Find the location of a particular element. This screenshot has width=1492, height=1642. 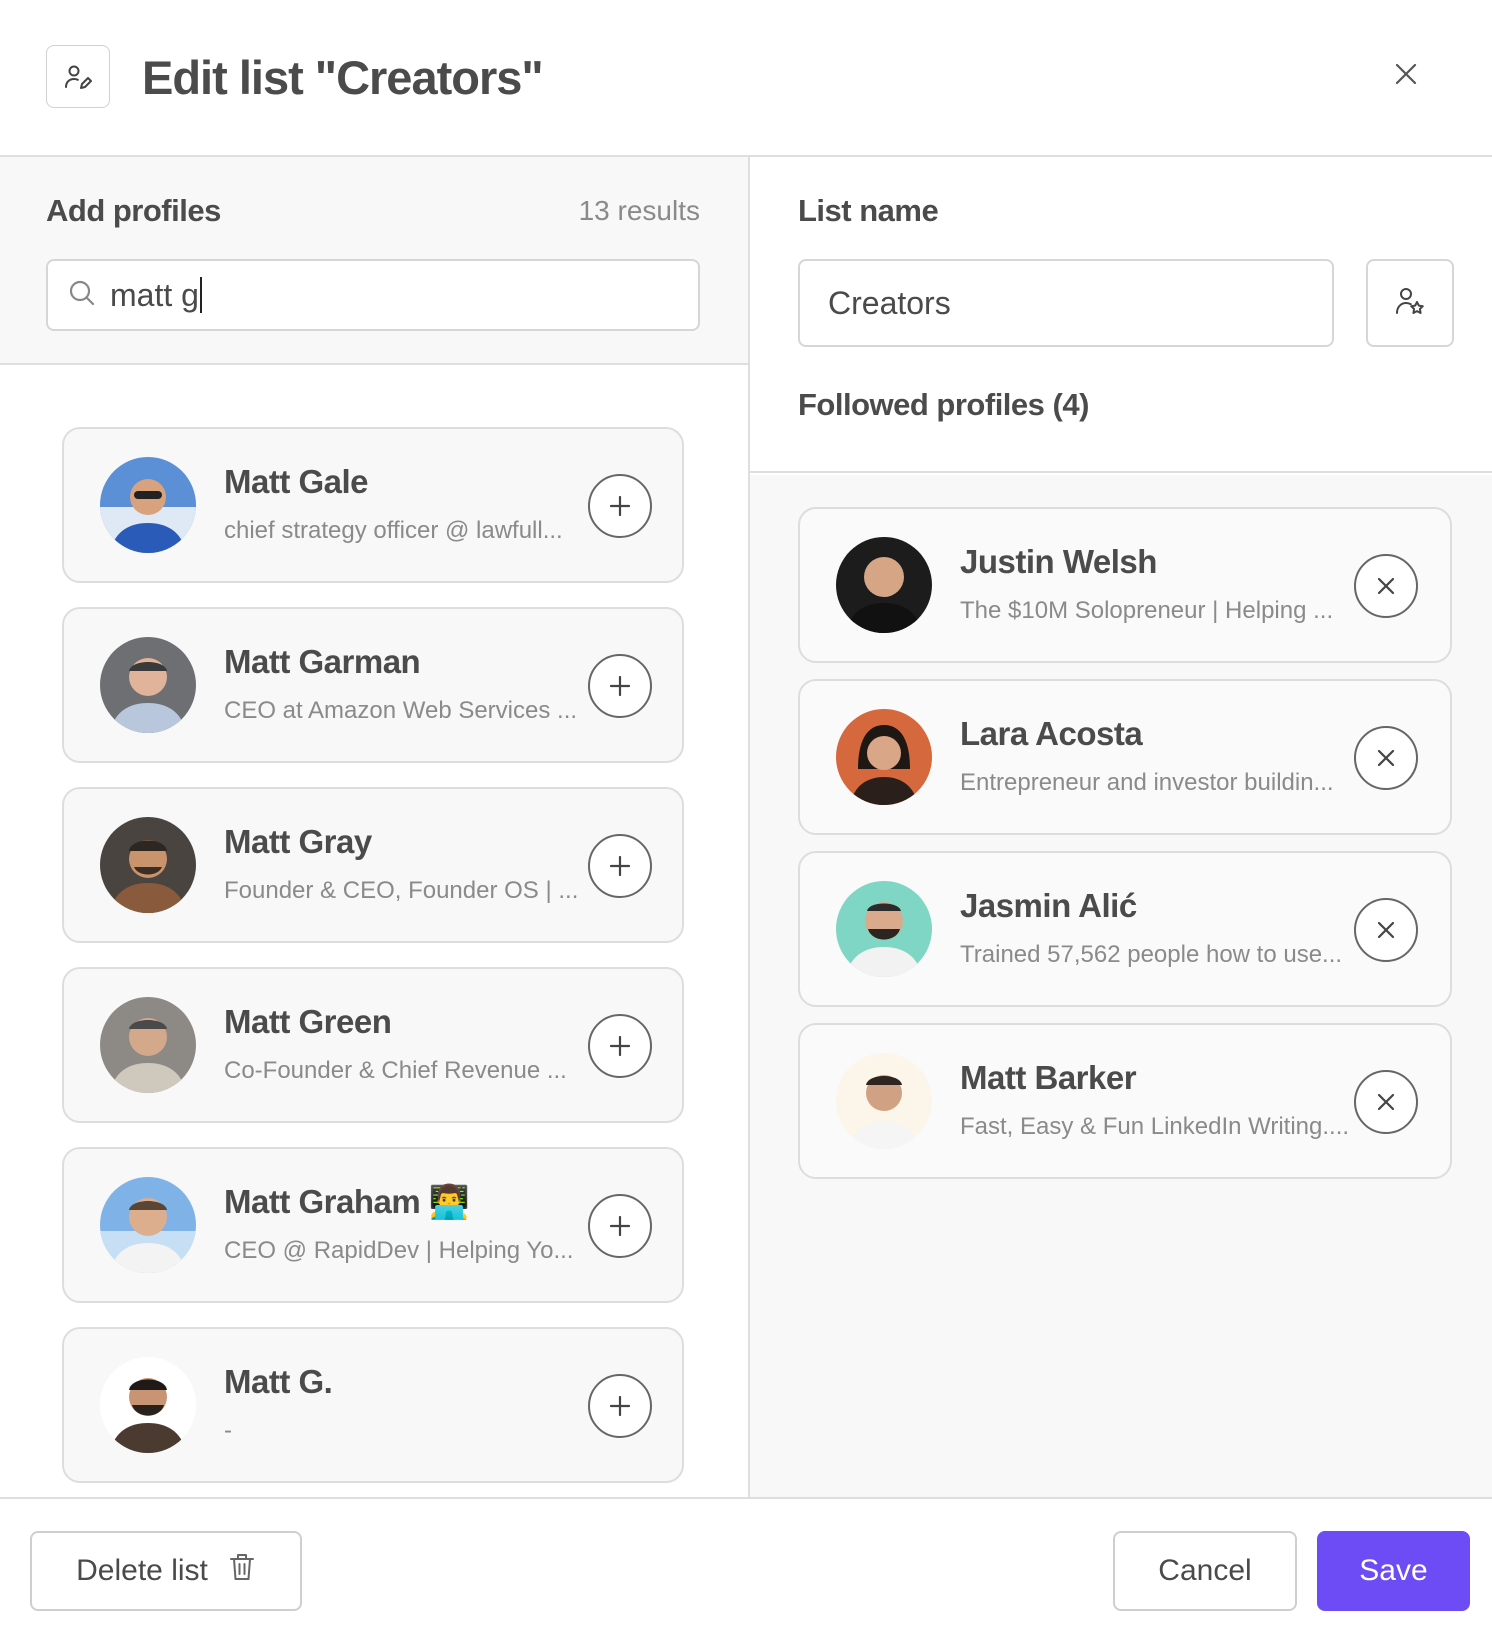

add-profiles-header: Add profiles 13 results matt g is located at coordinates (374, 261).